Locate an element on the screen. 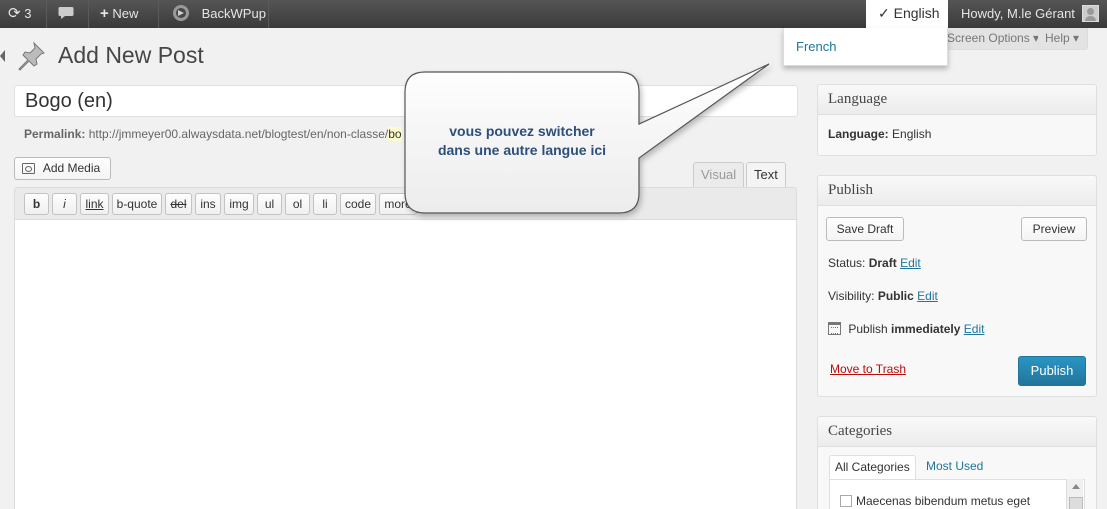  menu-collapse-notch is located at coordinates (2, 56).